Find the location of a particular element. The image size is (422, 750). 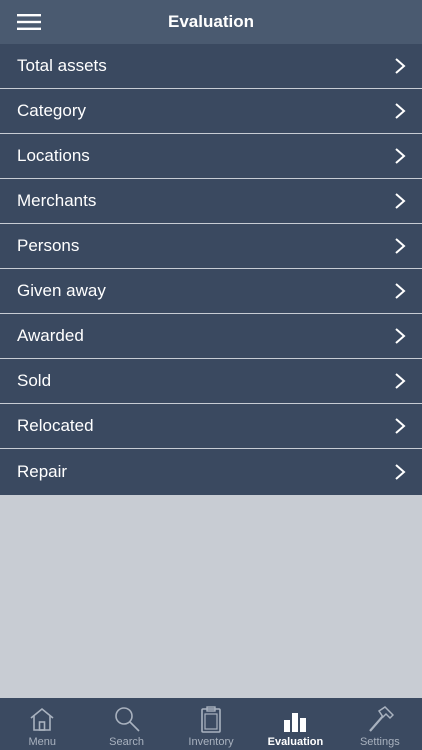

list-item-label: Sold is located at coordinates (34, 380).